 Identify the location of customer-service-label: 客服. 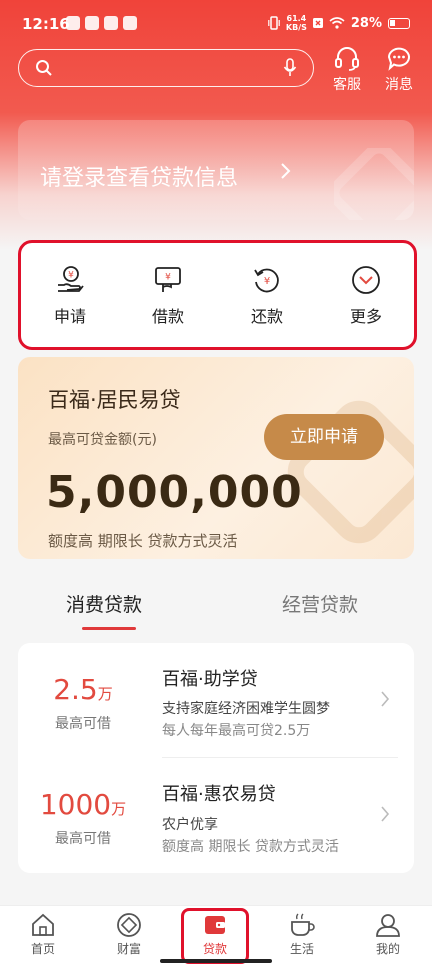
(347, 85).